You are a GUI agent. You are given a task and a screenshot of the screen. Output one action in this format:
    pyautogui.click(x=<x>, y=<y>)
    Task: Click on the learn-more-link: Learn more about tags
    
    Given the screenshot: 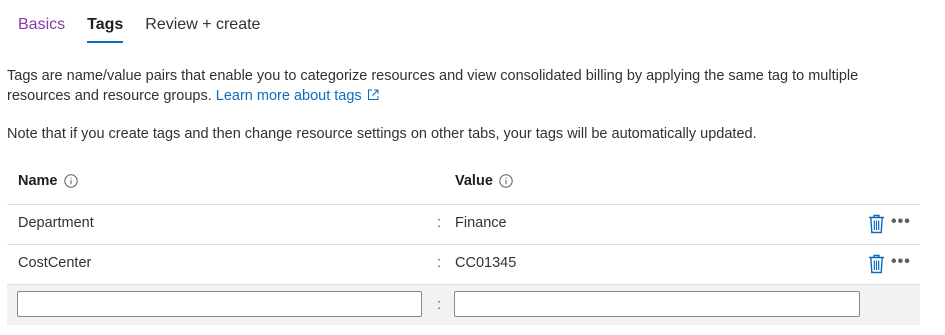 What is the action you would take?
    pyautogui.click(x=297, y=96)
    